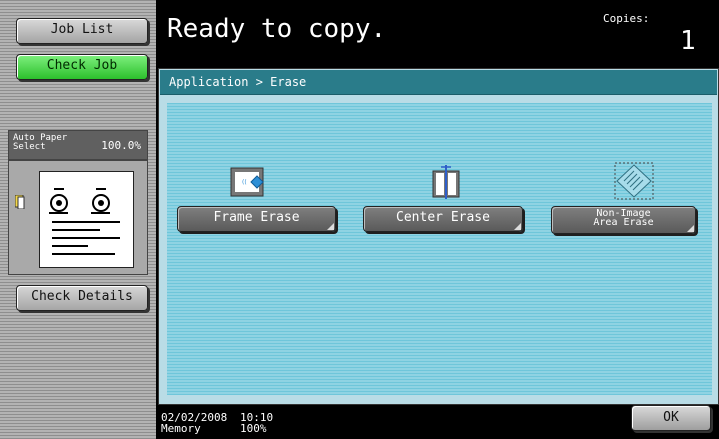  Describe the element at coordinates (78, 145) in the screenshot. I see `paper-settings-header: Auto Paper Select 100.0%` at that location.